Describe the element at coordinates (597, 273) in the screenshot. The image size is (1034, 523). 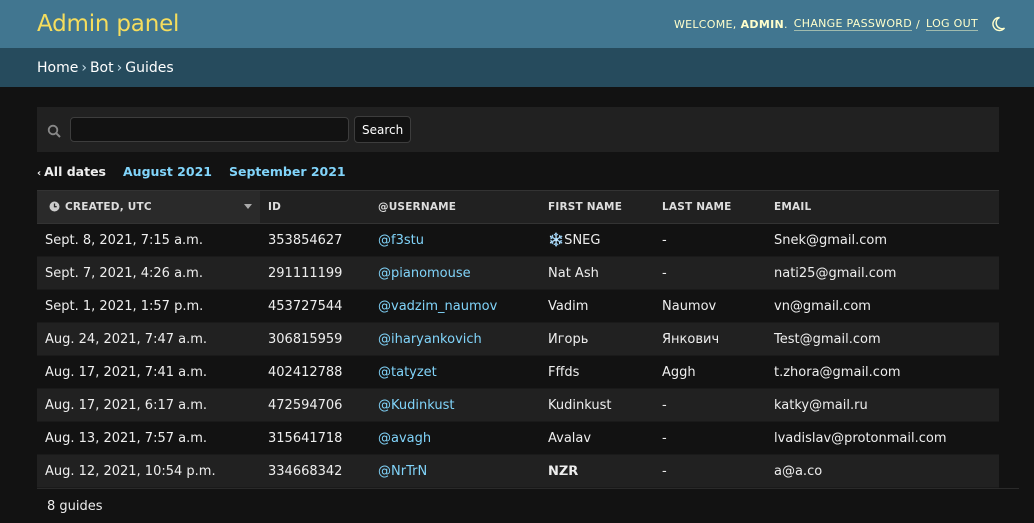
I see `cell-first-name: Nat Ash` at that location.